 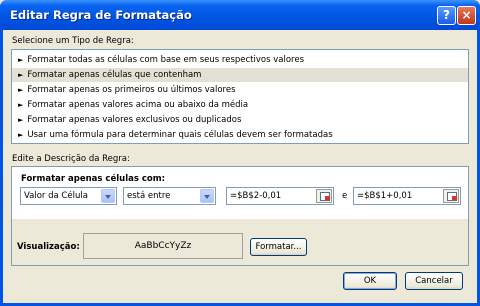 I want to click on help-button: ?, so click(x=446, y=15).